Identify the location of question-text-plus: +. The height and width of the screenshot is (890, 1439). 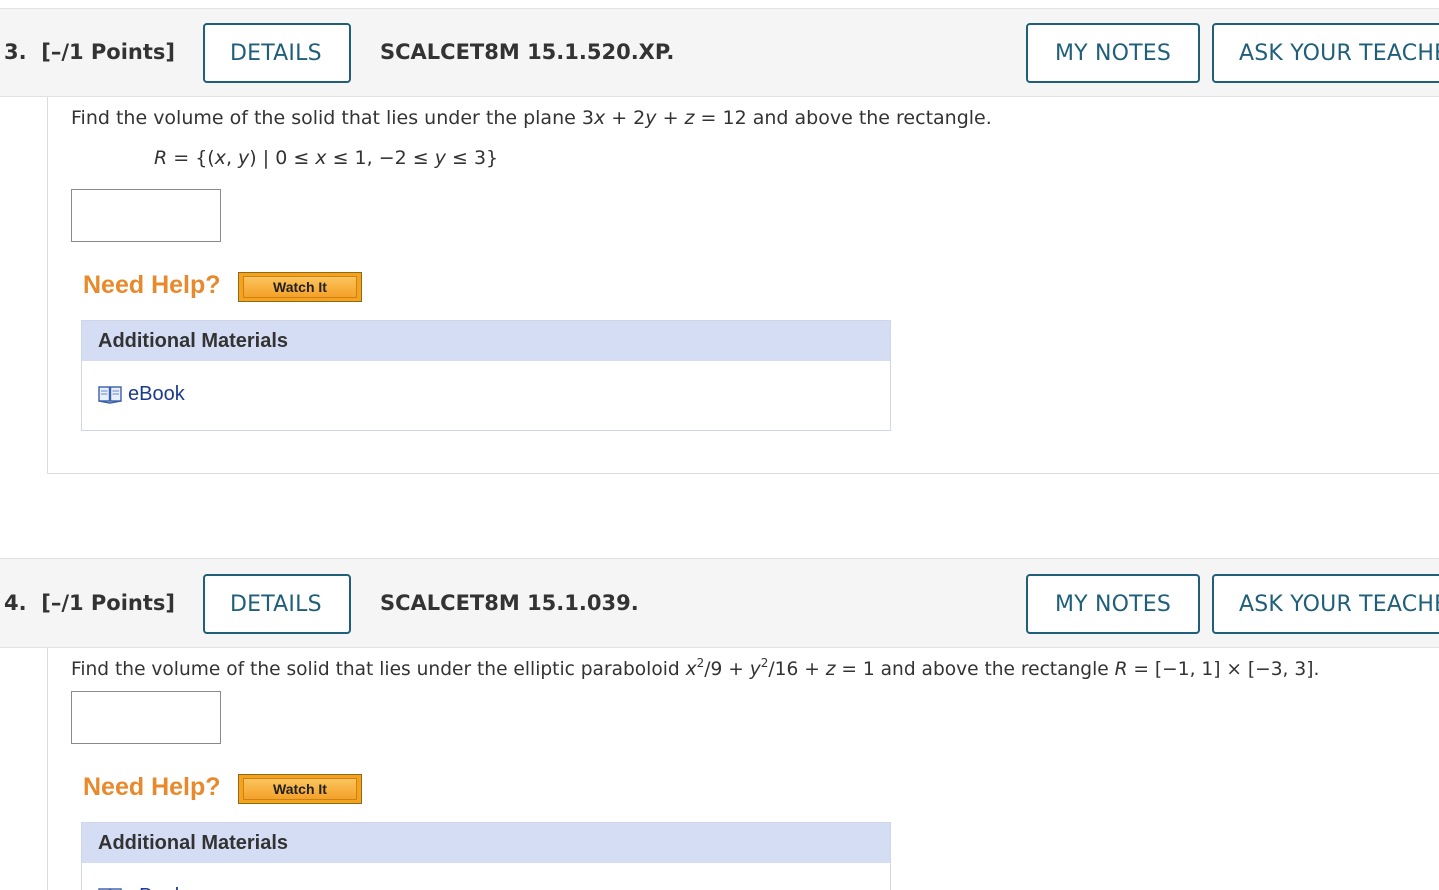
(670, 118).